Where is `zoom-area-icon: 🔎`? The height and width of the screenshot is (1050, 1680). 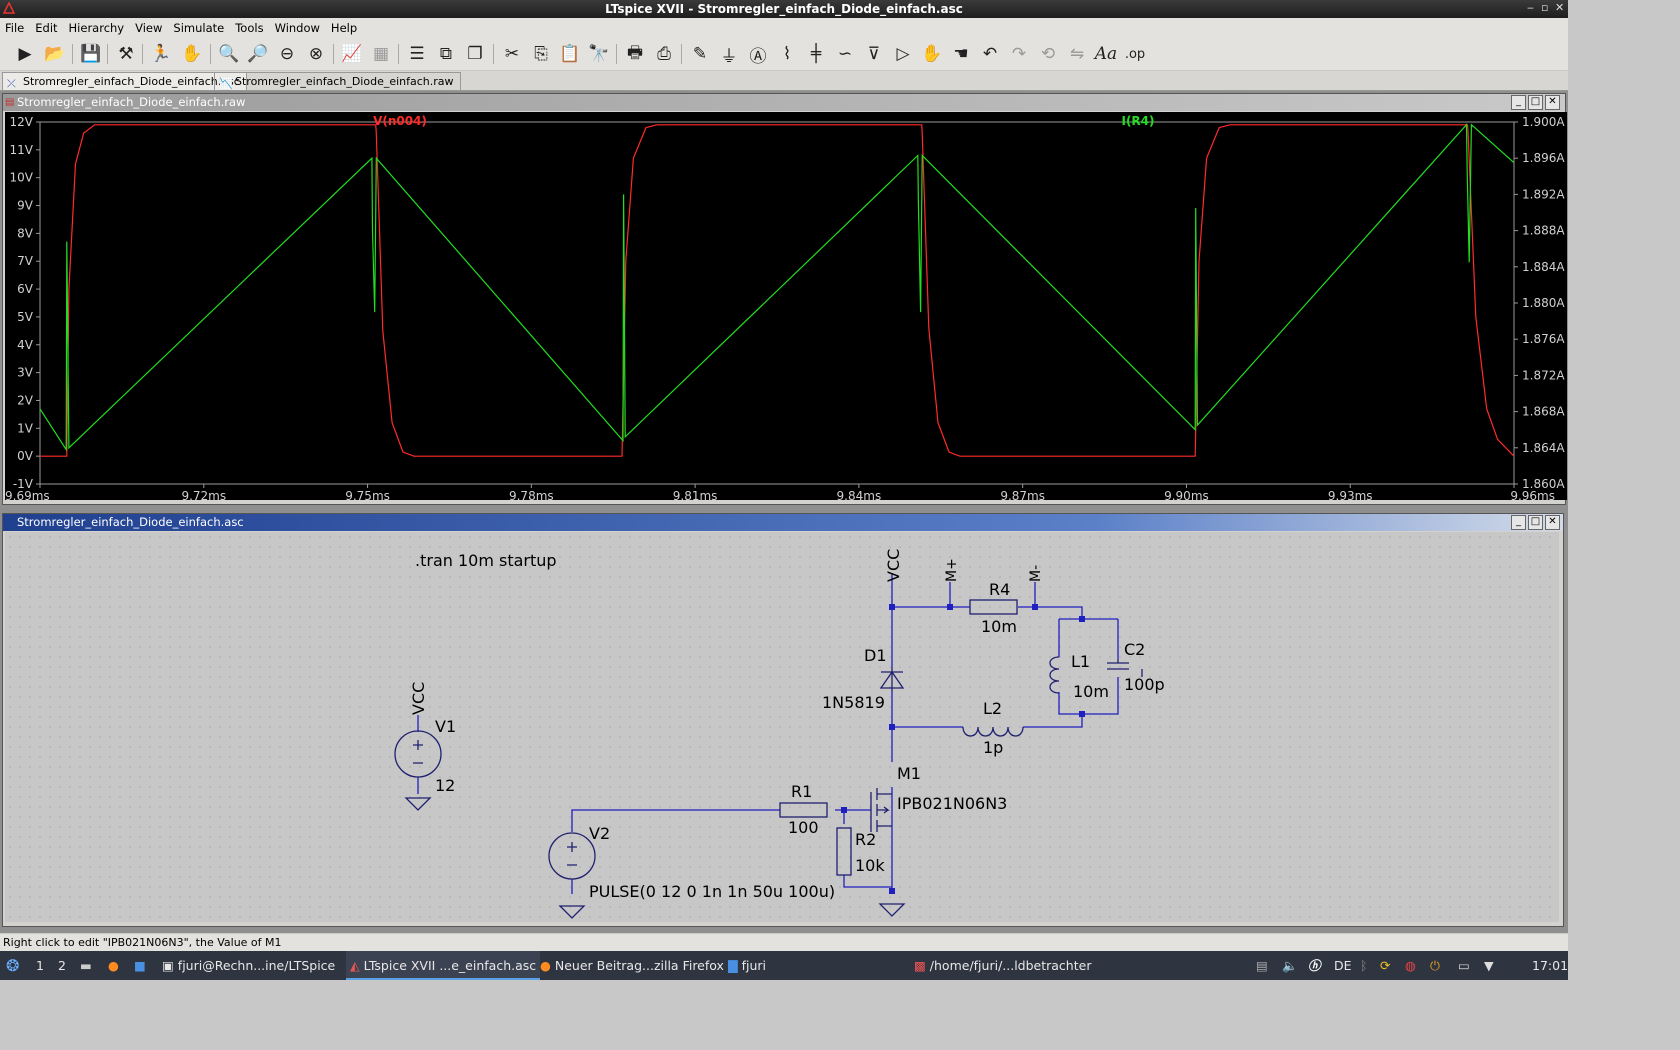
zoom-area-icon: 🔎 is located at coordinates (258, 54).